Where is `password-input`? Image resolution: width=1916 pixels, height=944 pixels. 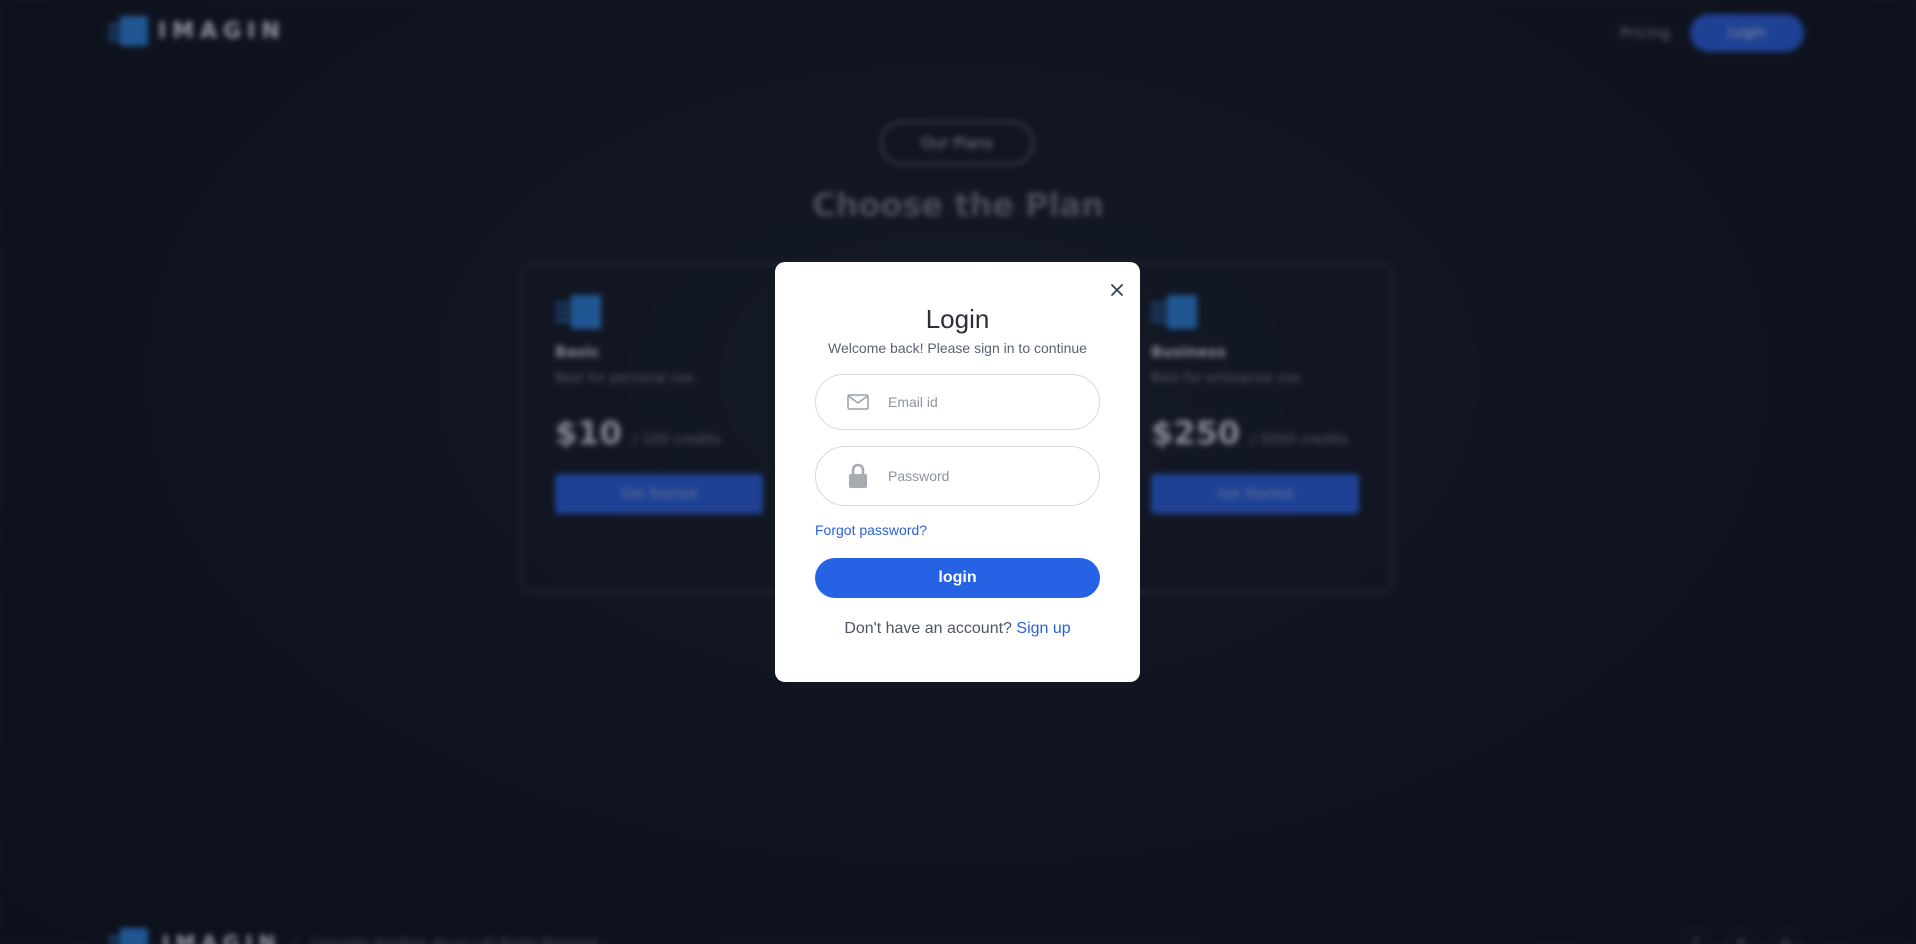 password-input is located at coordinates (988, 476).